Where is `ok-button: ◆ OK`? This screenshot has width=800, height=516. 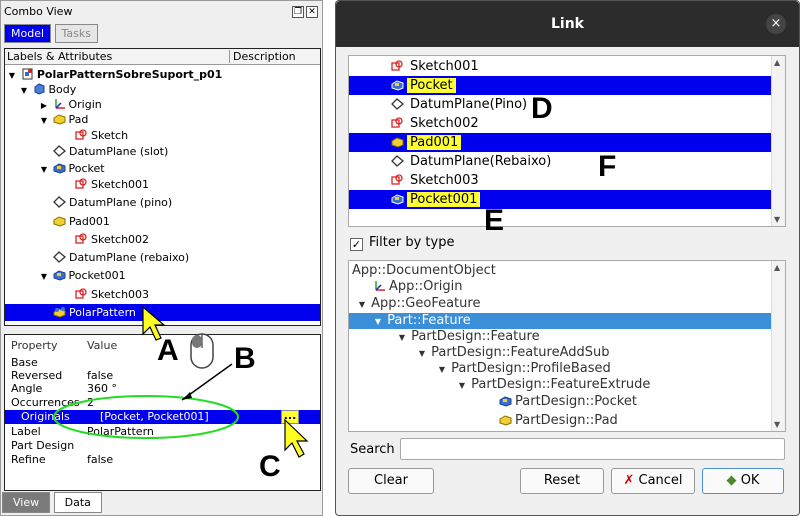
ok-button: ◆ OK is located at coordinates (743, 481).